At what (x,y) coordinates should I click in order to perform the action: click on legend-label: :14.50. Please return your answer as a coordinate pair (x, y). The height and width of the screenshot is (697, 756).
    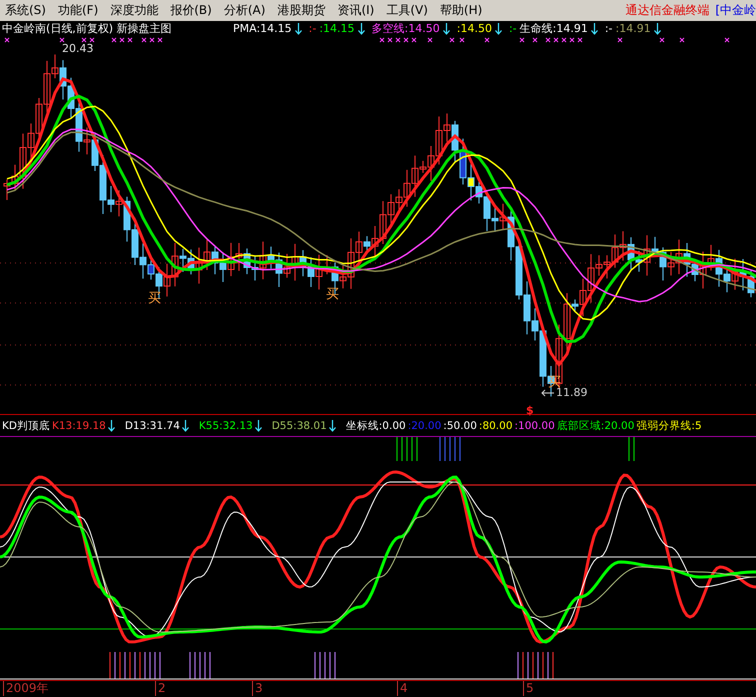
    Looking at the image, I should click on (474, 29).